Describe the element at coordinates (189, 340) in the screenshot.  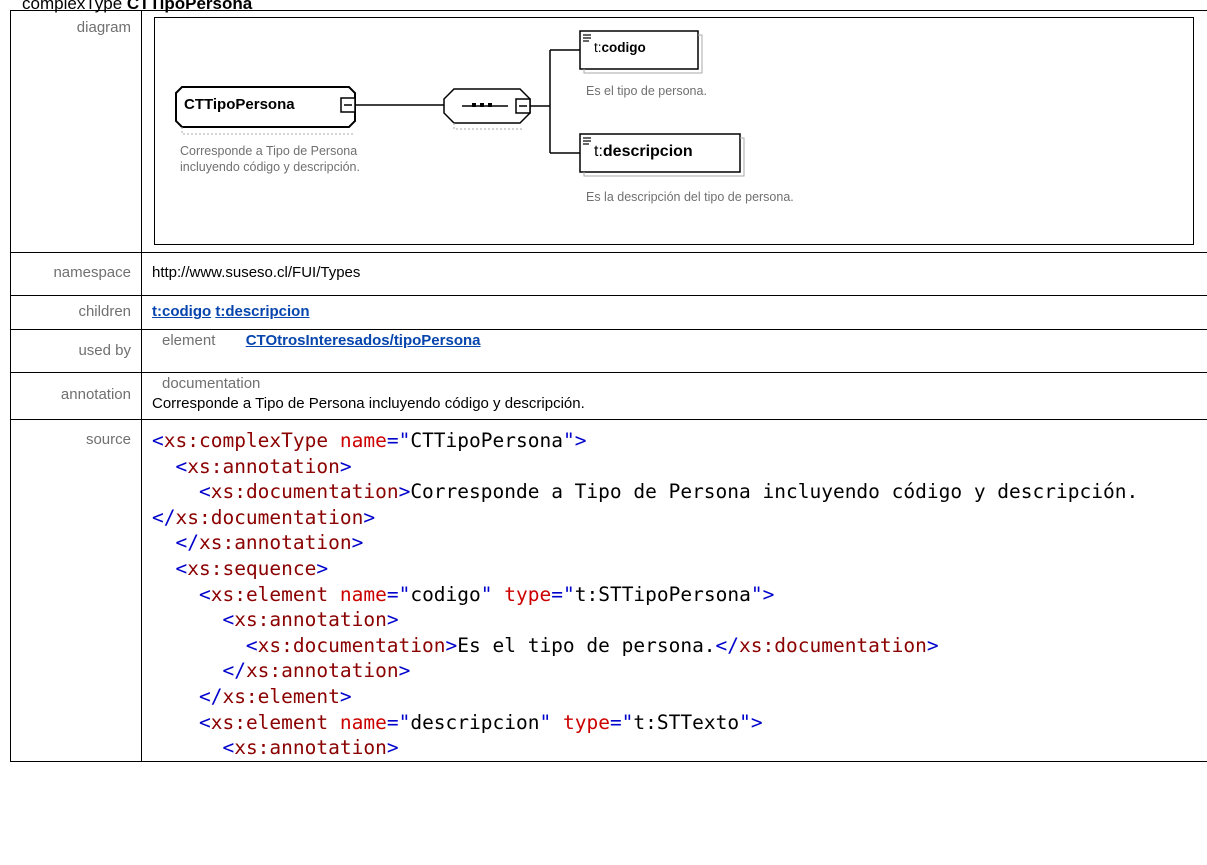
I see `used-by-kind: element` at that location.